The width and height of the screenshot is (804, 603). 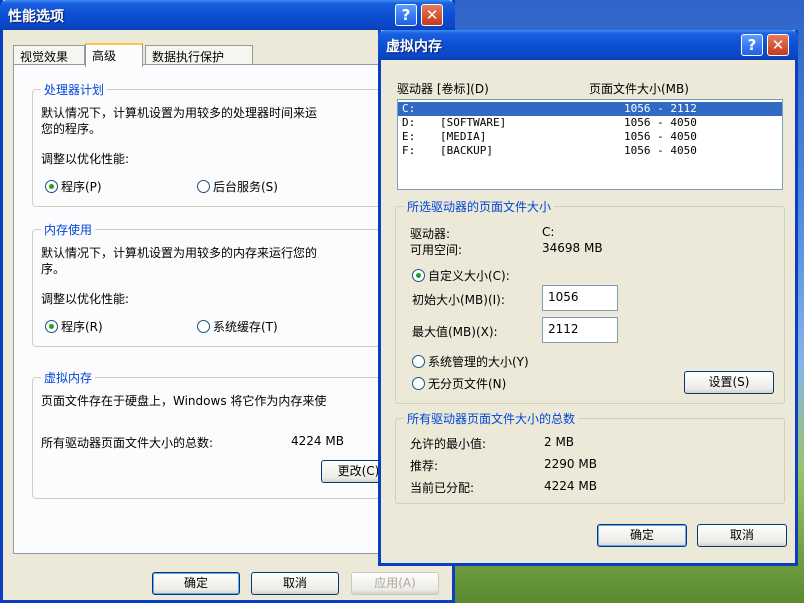 What do you see at coordinates (184, 401) in the screenshot?
I see `virtual-desc: 页面文件存在于硬盘上，Windows 将它作为内存来使` at bounding box center [184, 401].